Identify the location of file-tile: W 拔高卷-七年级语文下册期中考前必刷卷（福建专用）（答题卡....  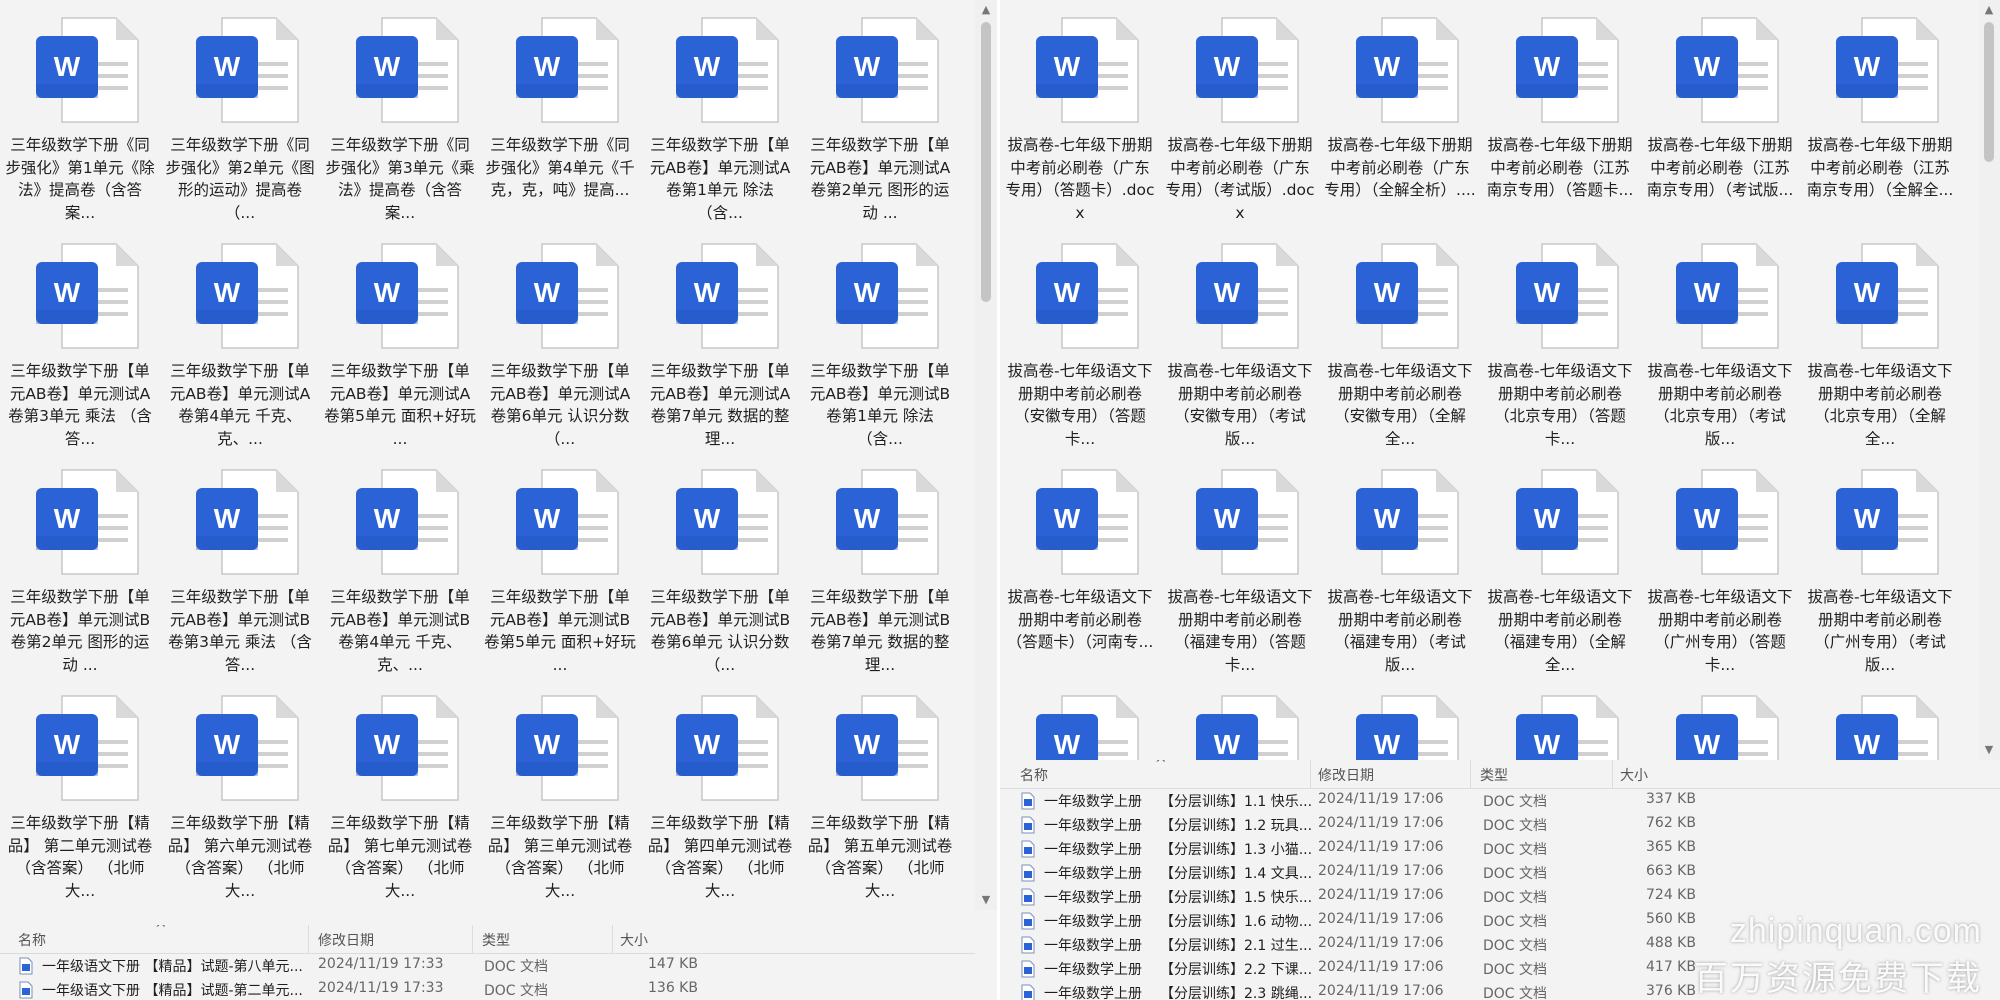
(1240, 565).